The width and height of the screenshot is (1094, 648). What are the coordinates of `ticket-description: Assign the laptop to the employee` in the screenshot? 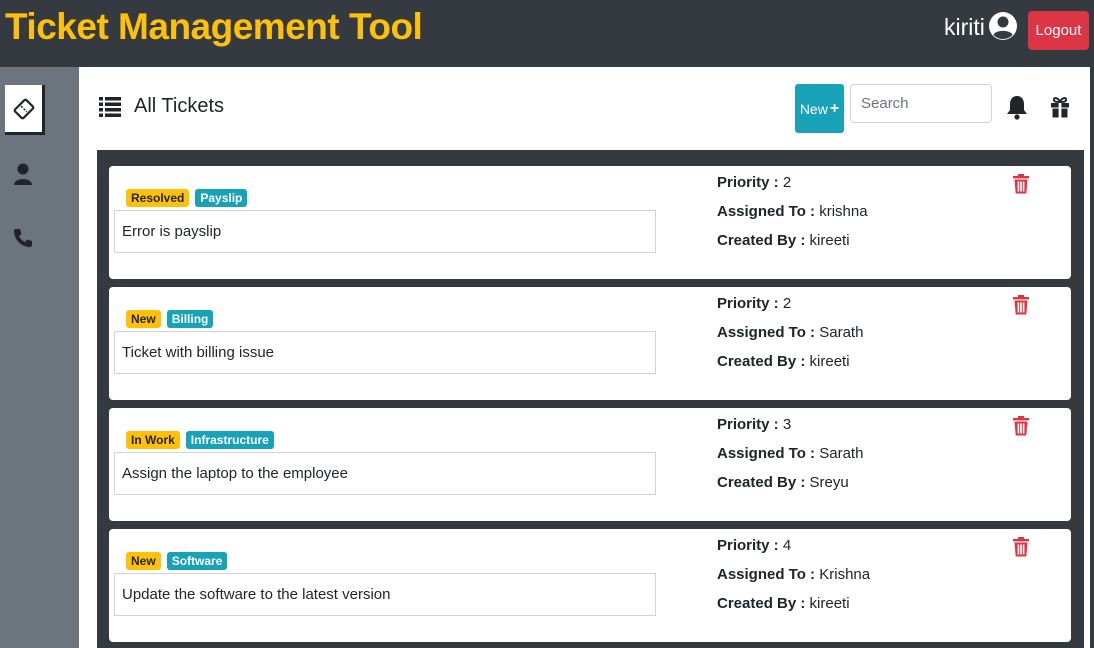 It's located at (385, 473).